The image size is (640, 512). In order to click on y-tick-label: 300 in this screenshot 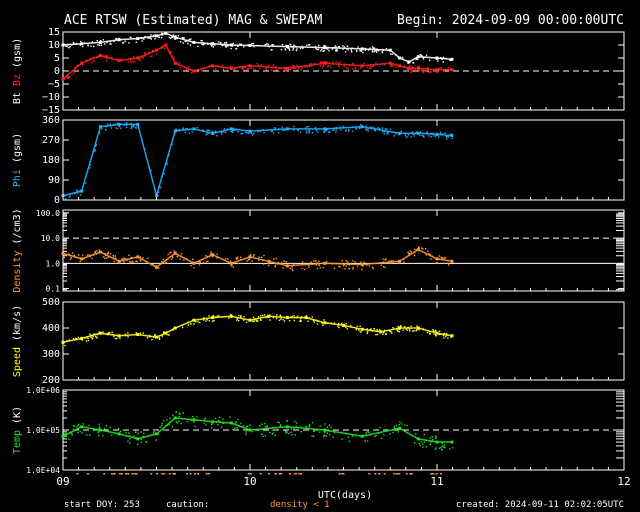, I will do `click(51, 354)`.